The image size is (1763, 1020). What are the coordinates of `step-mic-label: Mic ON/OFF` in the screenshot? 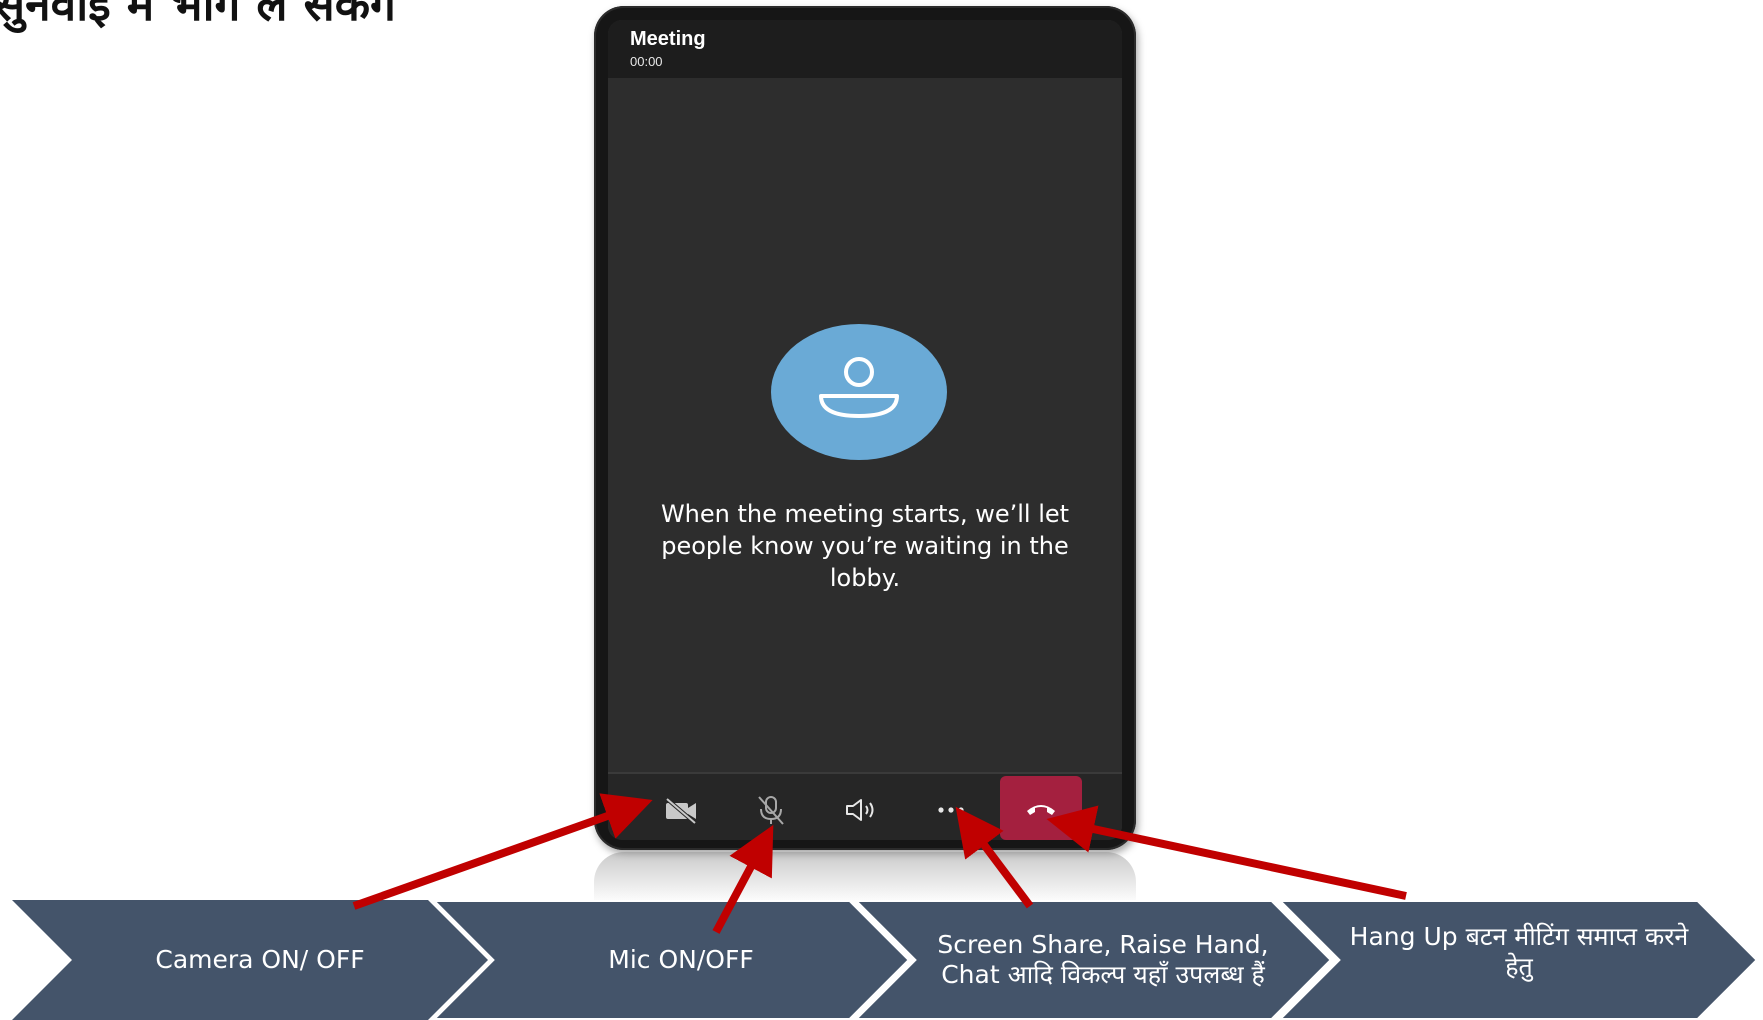 It's located at (681, 959).